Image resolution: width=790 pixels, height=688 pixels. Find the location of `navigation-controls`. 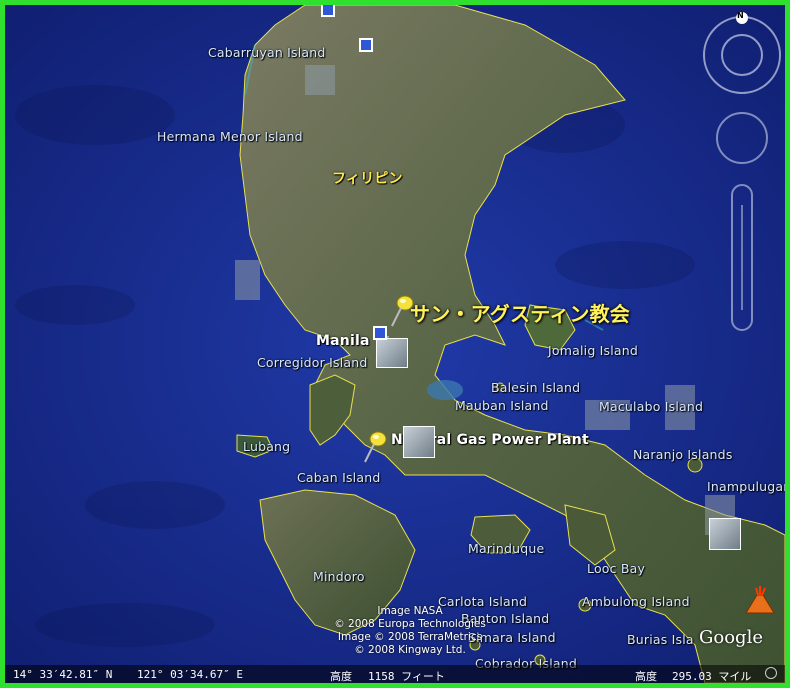

navigation-controls is located at coordinates (742, 175).